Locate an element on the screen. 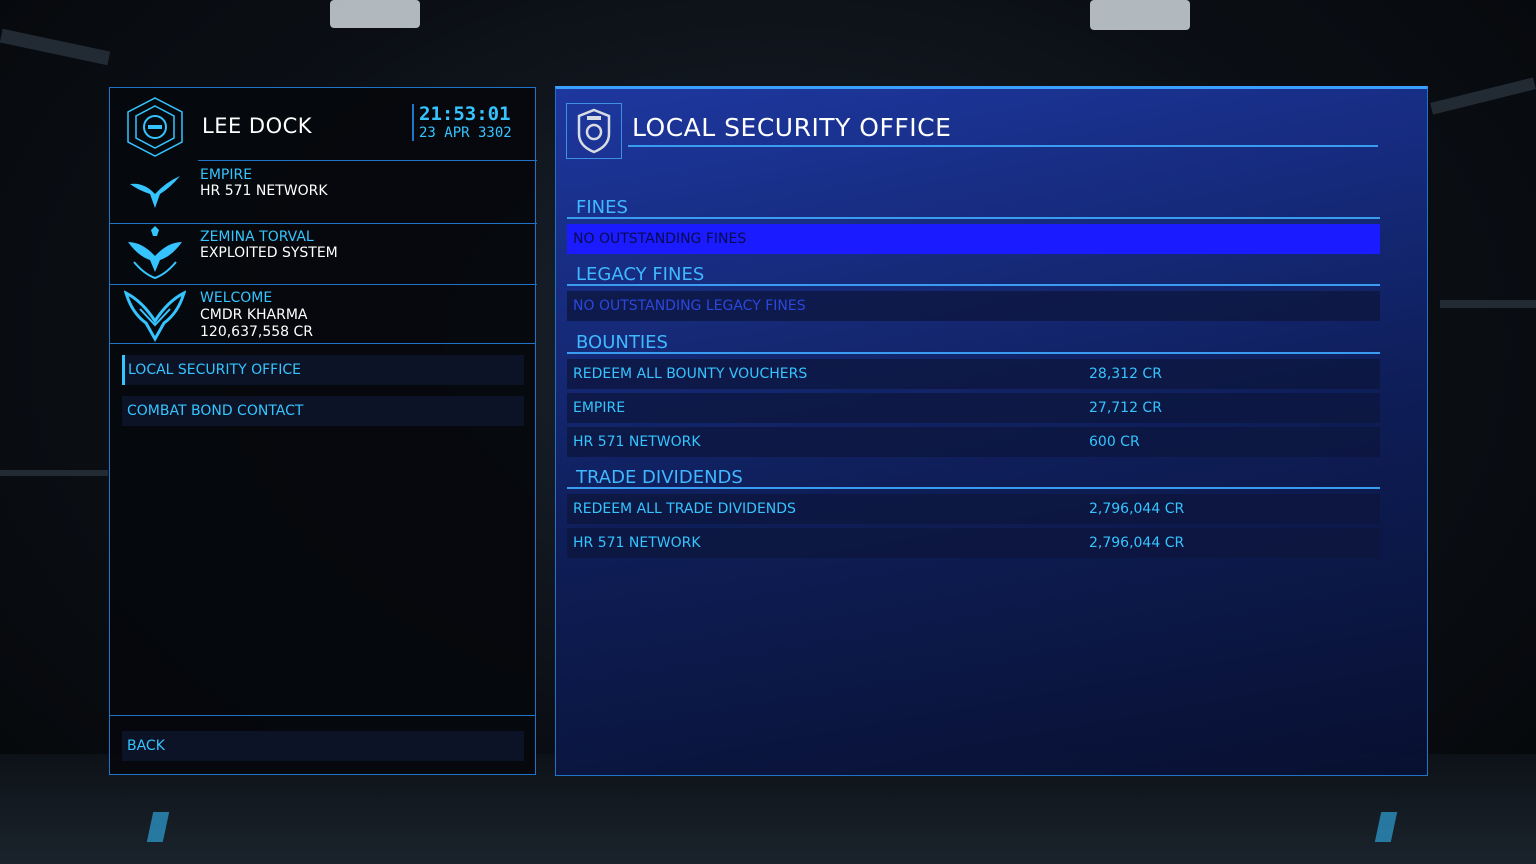  power-row: ZEMINA TORVAL EXPLOITED SYSTEM is located at coordinates (323, 253).